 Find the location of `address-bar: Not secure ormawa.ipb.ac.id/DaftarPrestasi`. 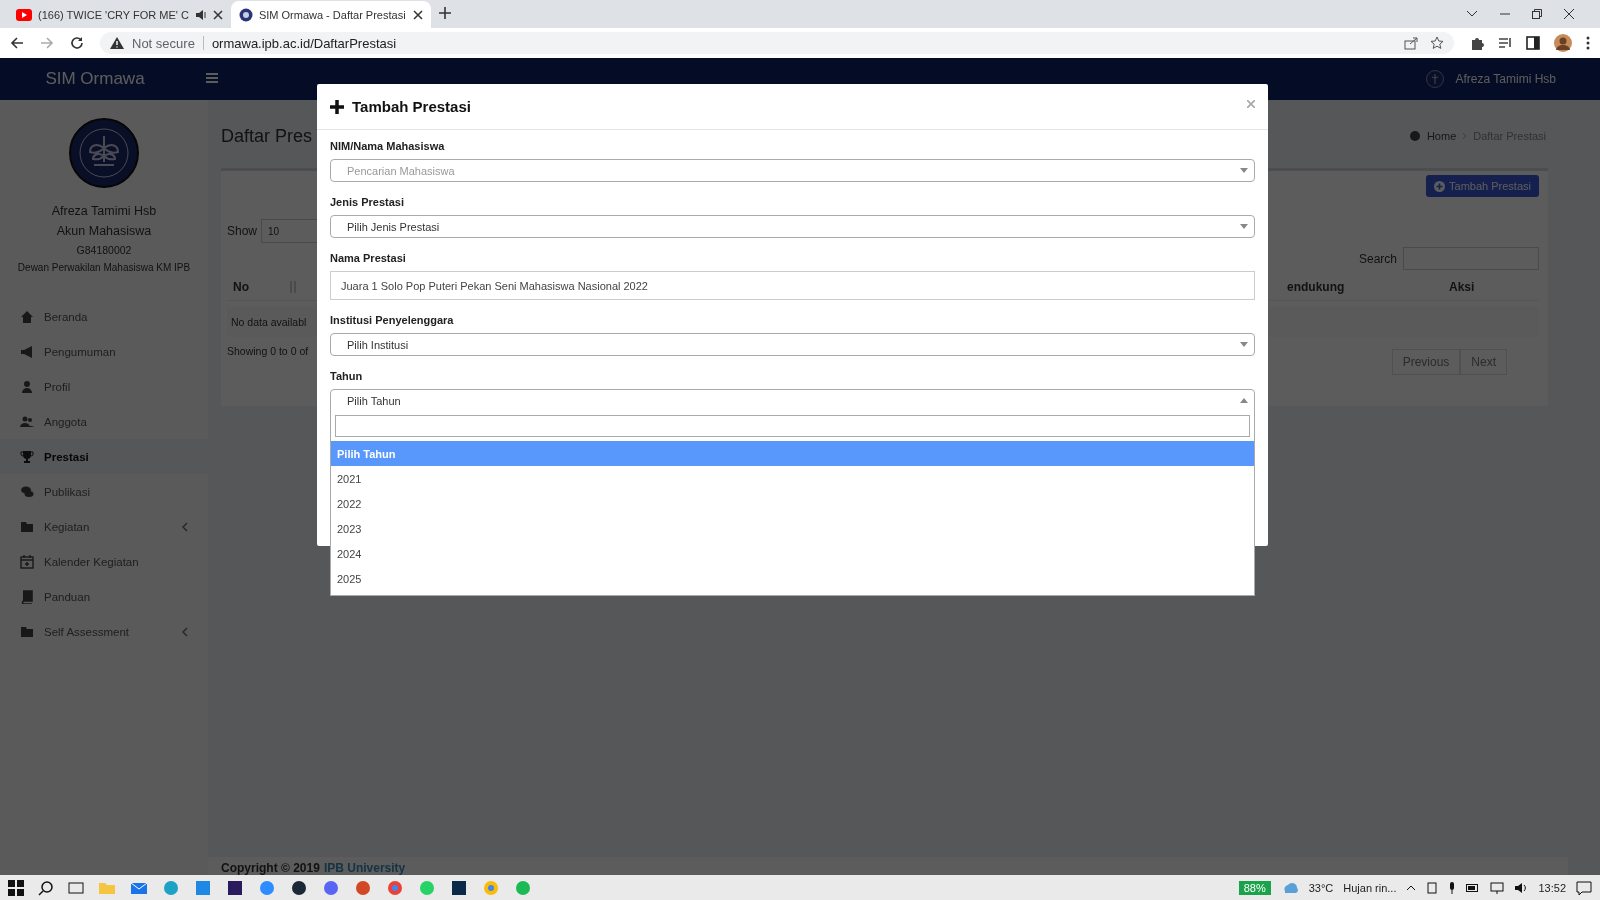

address-bar: Not secure ormawa.ipb.ac.id/DaftarPrestasi is located at coordinates (777, 43).